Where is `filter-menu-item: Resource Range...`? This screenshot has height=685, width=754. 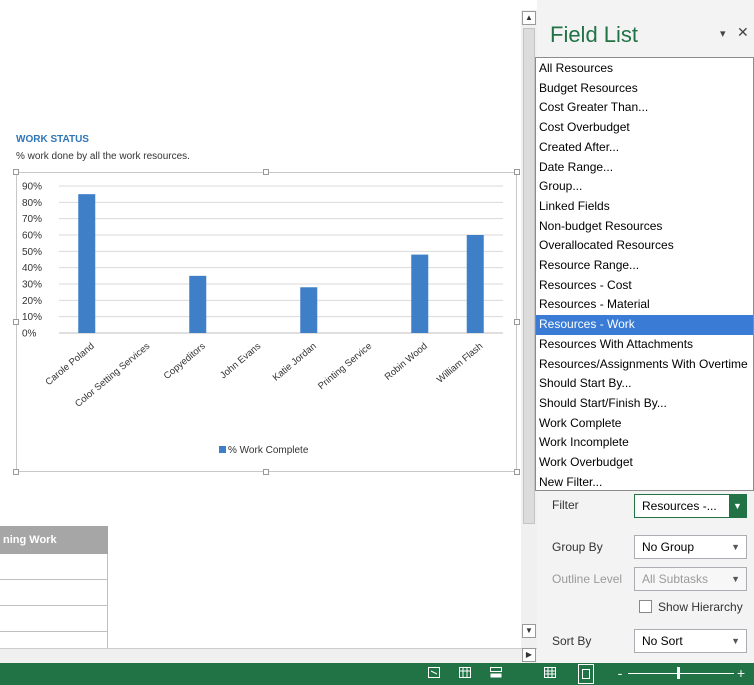 filter-menu-item: Resource Range... is located at coordinates (644, 266).